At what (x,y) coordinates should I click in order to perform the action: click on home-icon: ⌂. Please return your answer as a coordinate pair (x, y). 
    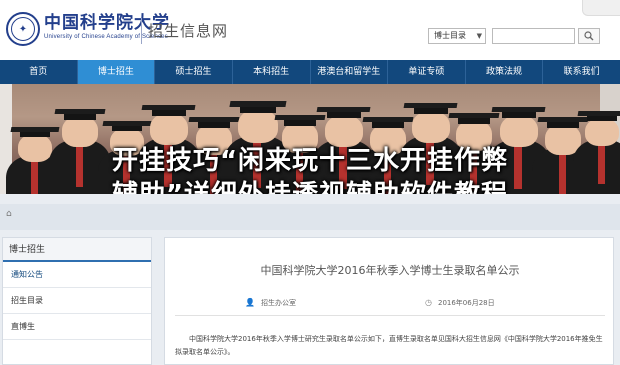
    Looking at the image, I should click on (9, 214).